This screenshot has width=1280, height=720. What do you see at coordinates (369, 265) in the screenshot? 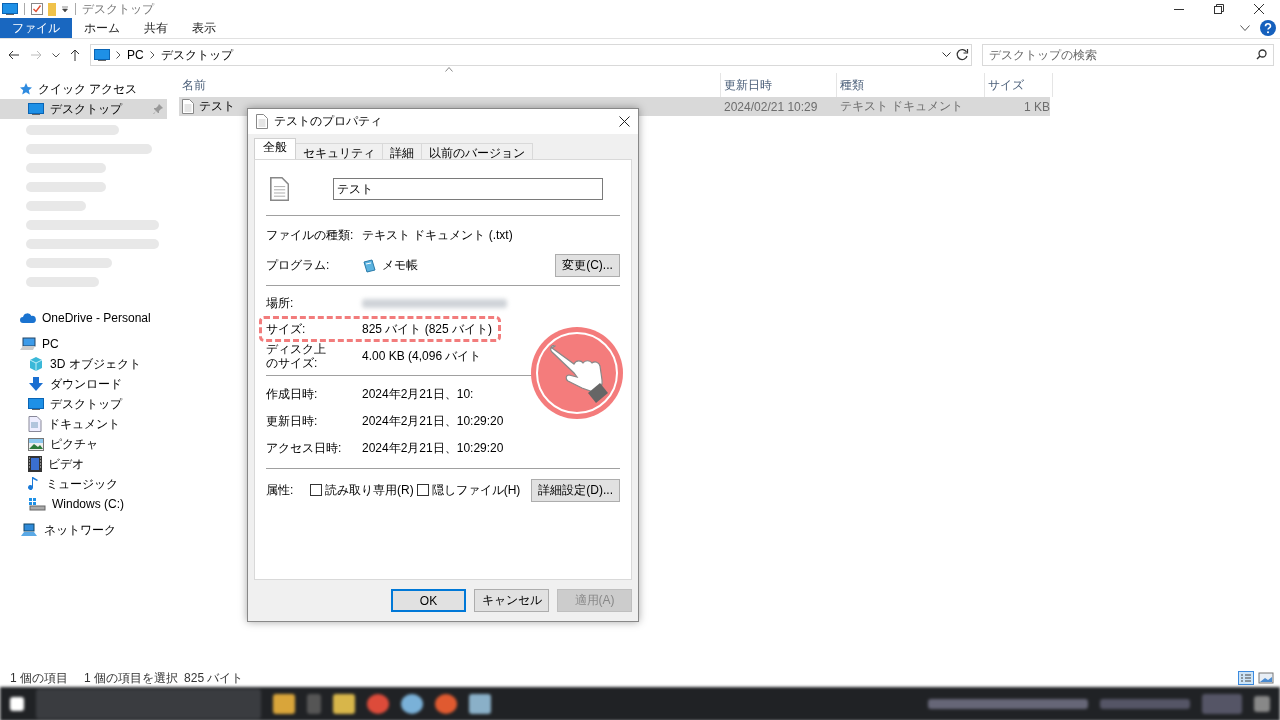
I see `notepad-icon` at bounding box center [369, 265].